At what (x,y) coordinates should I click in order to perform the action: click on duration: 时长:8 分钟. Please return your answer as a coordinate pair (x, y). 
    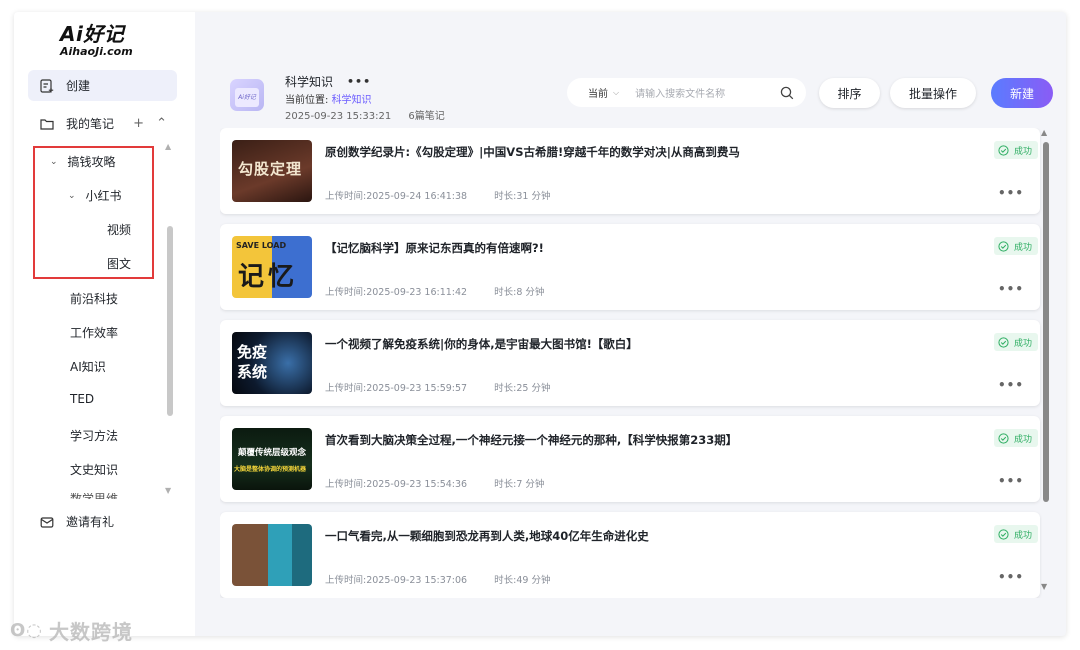
    Looking at the image, I should click on (519, 292).